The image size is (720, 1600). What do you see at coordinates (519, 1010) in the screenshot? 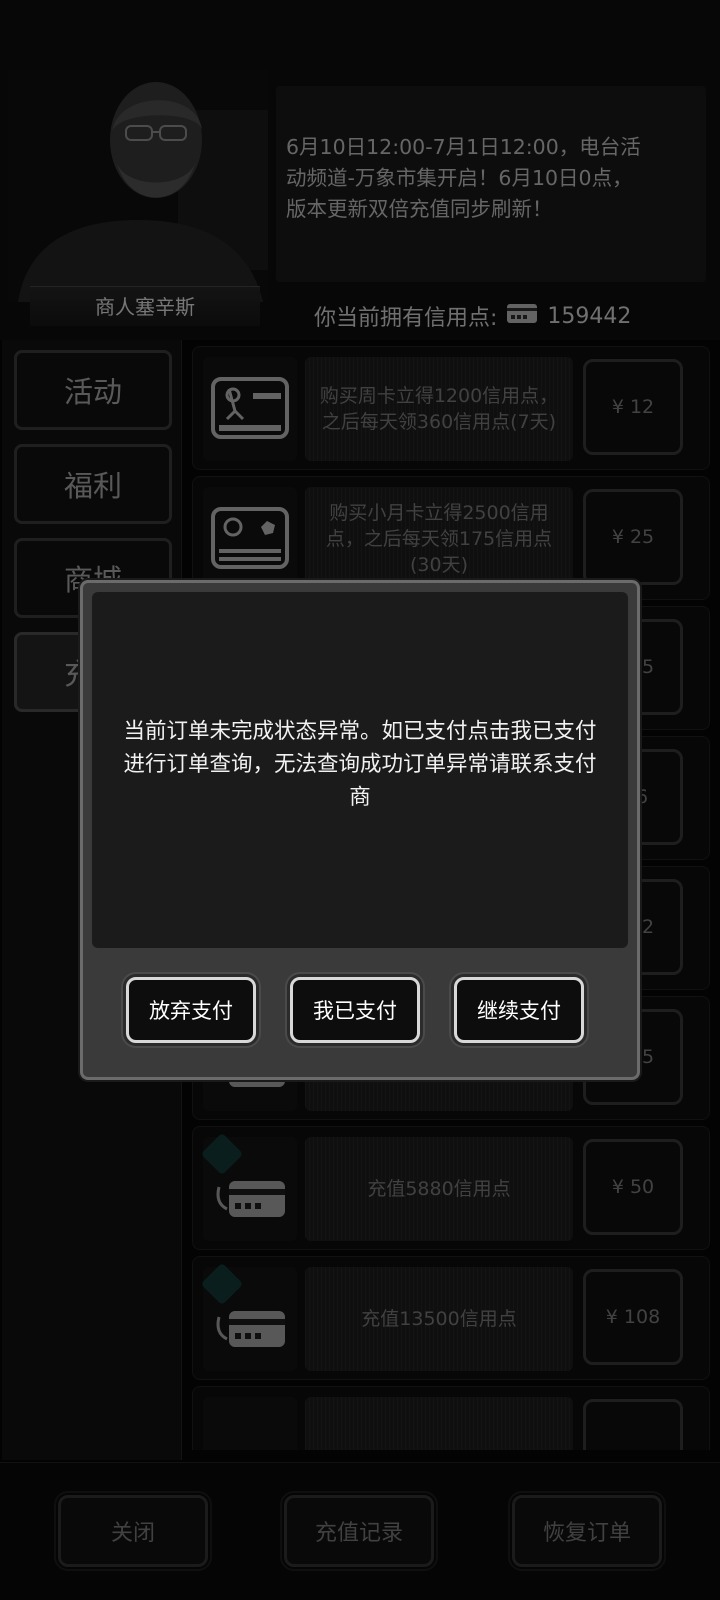
I see `continue-payment-button: 继续支付` at bounding box center [519, 1010].